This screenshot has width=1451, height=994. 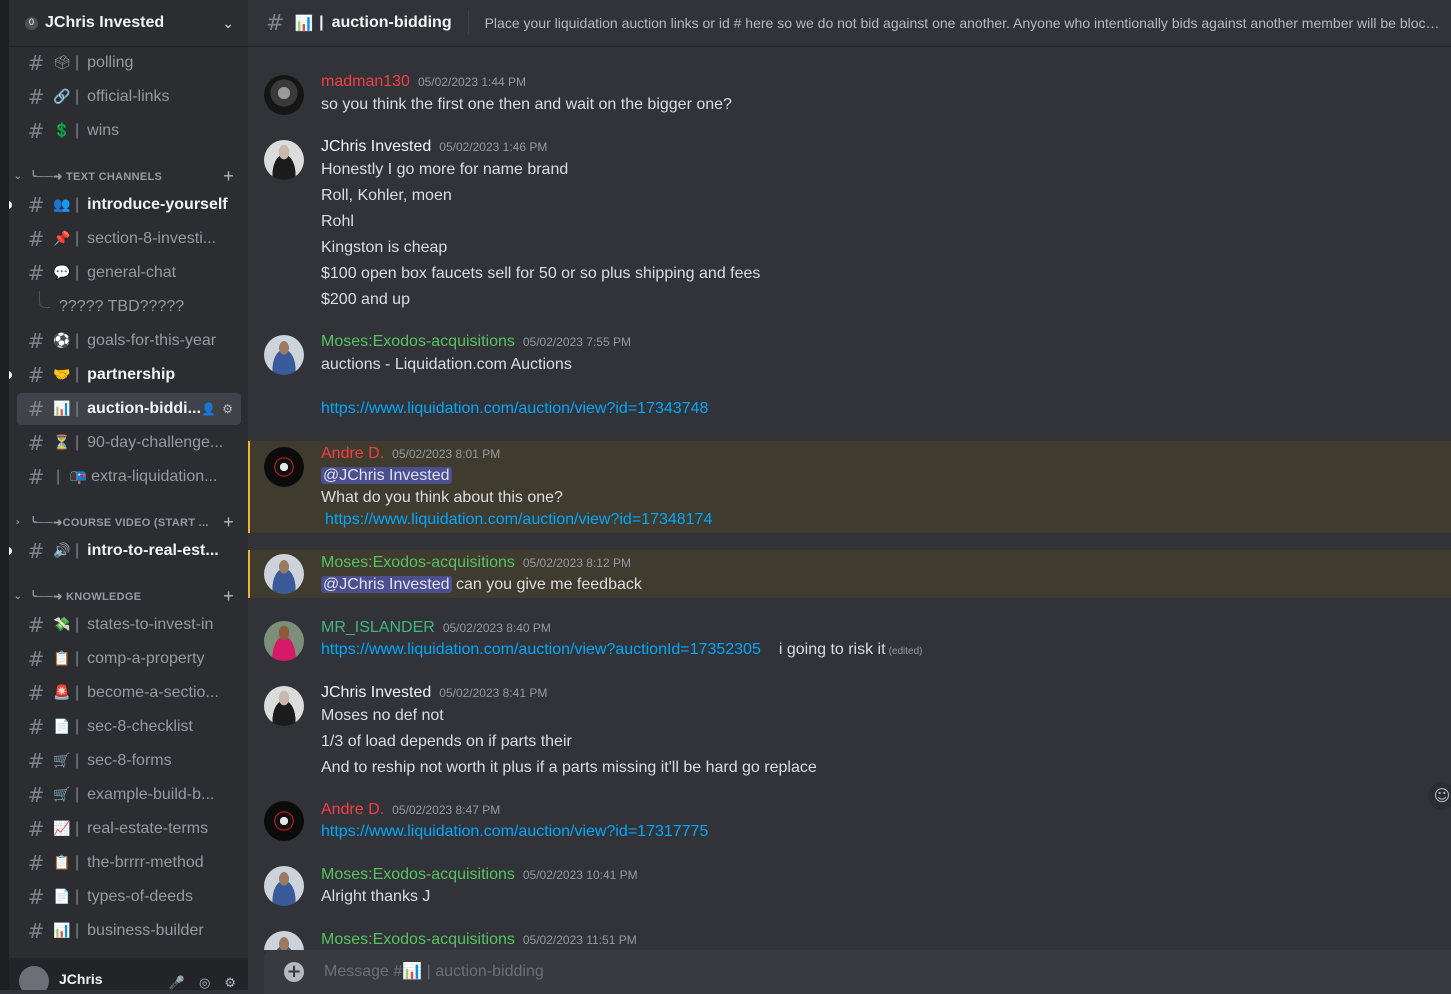 What do you see at coordinates (62, 205) in the screenshot?
I see `people-icon: 👥` at bounding box center [62, 205].